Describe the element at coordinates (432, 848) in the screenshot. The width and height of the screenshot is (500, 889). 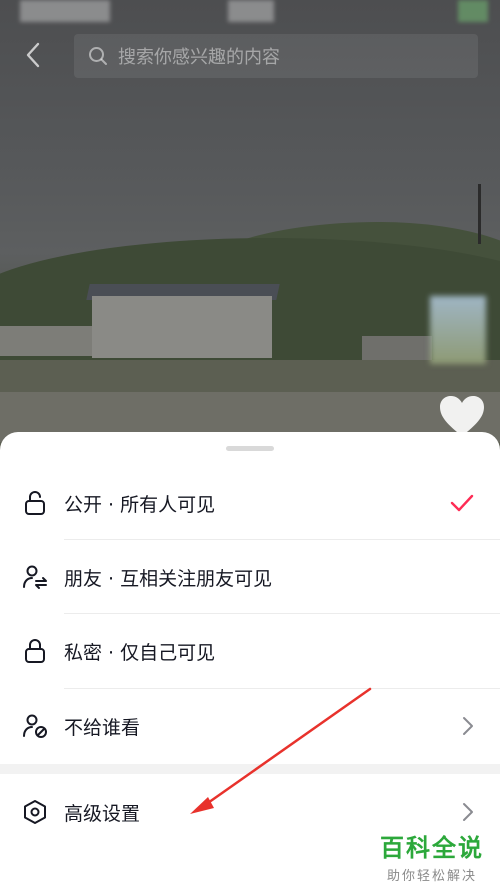
I see `watermark-title: 百科全说` at that location.